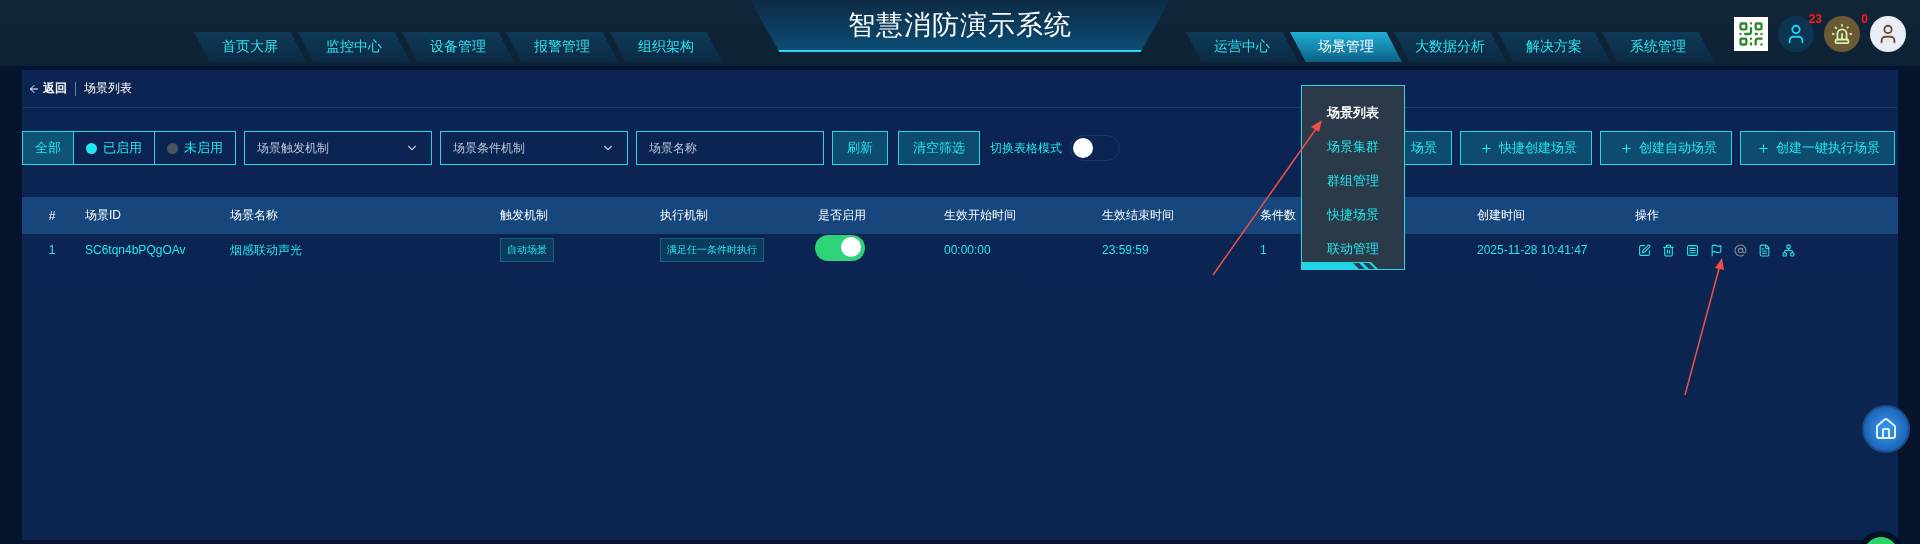  What do you see at coordinates (103, 215) in the screenshot?
I see `column-header: 场景ID` at bounding box center [103, 215].